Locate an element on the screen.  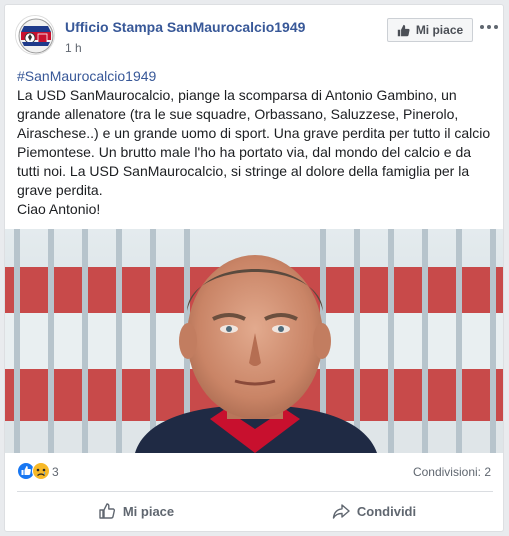
hashtag-link: #SanMaurocalcio1949 is located at coordinates (86, 76).